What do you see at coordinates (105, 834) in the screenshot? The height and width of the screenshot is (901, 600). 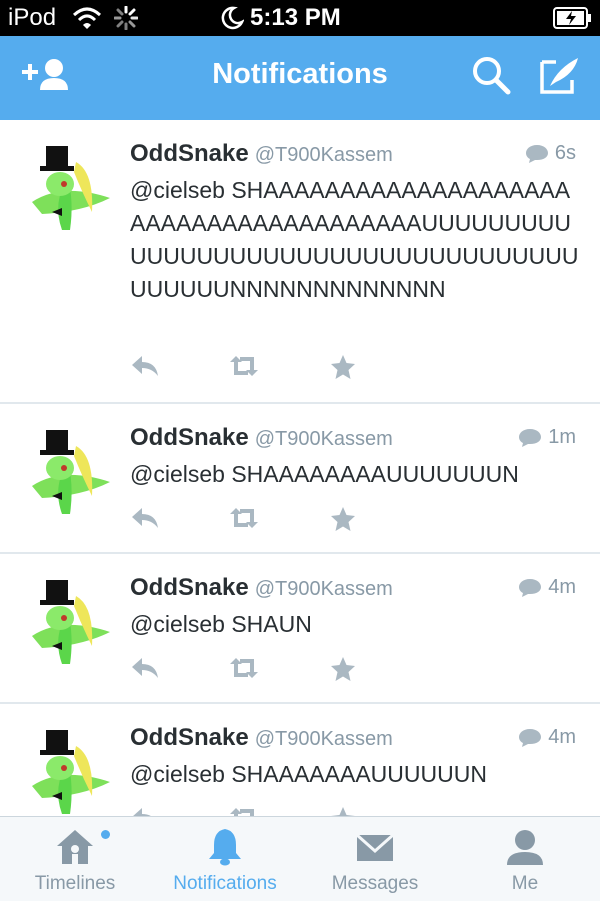 I see `new-content-badge` at bounding box center [105, 834].